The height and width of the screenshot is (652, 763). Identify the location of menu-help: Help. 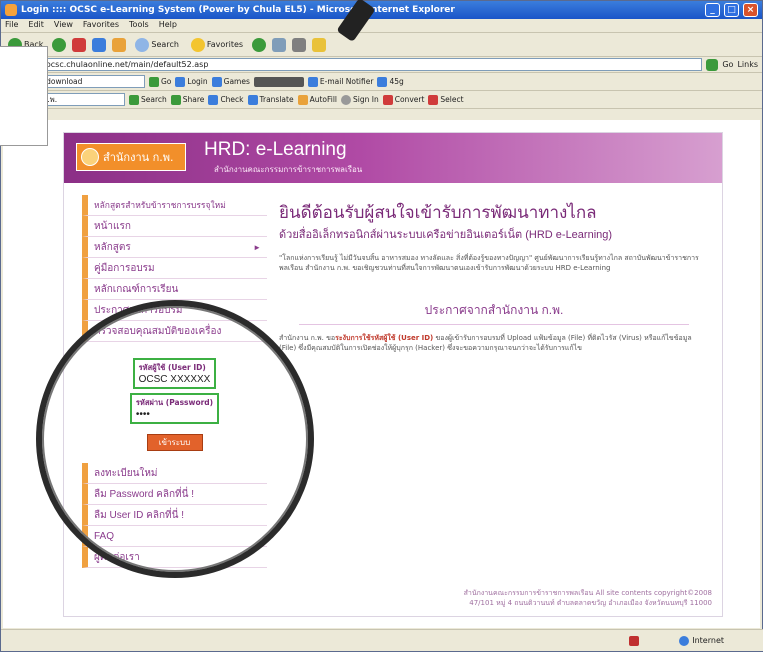
(168, 25).